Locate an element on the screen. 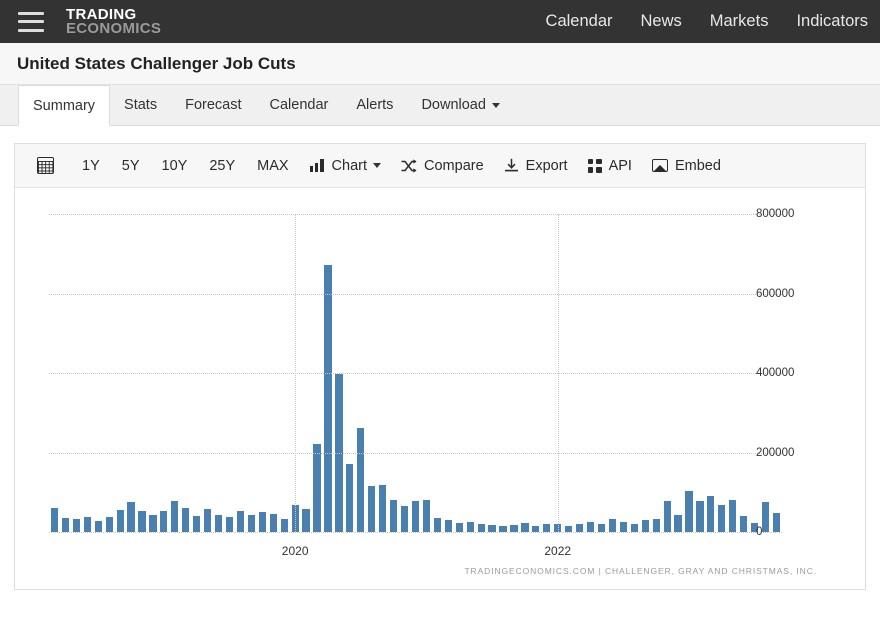 The image size is (880, 621). y-tick-label: 0 is located at coordinates (759, 532).